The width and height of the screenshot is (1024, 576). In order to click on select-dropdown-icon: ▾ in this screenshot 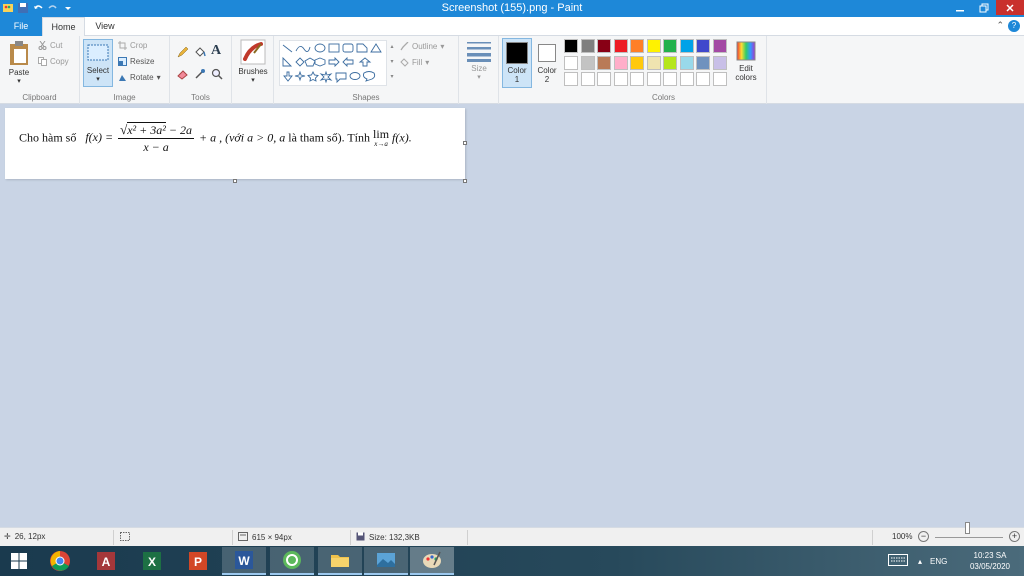, I will do `click(98, 79)`.